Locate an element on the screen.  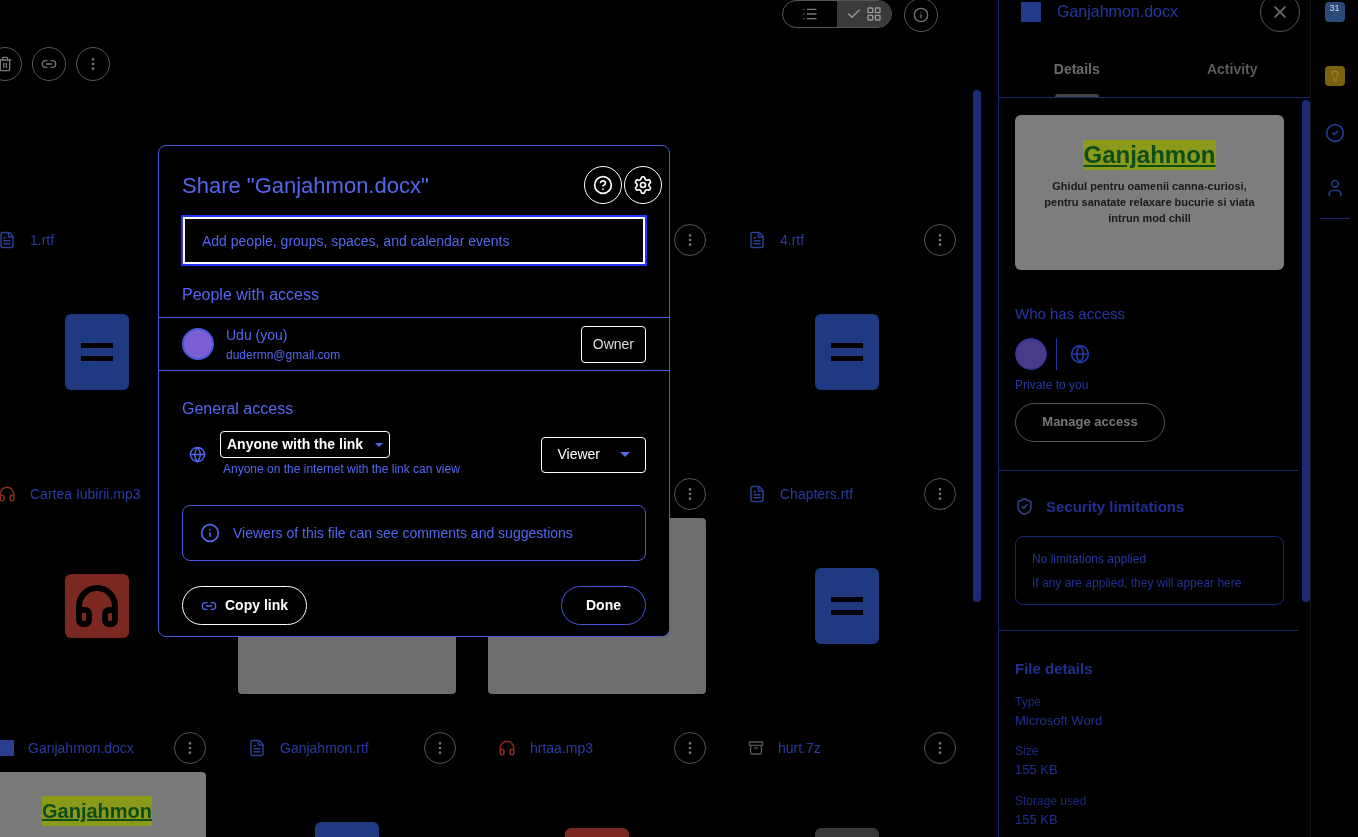
section-heading: Security limitations is located at coordinates (1115, 506).